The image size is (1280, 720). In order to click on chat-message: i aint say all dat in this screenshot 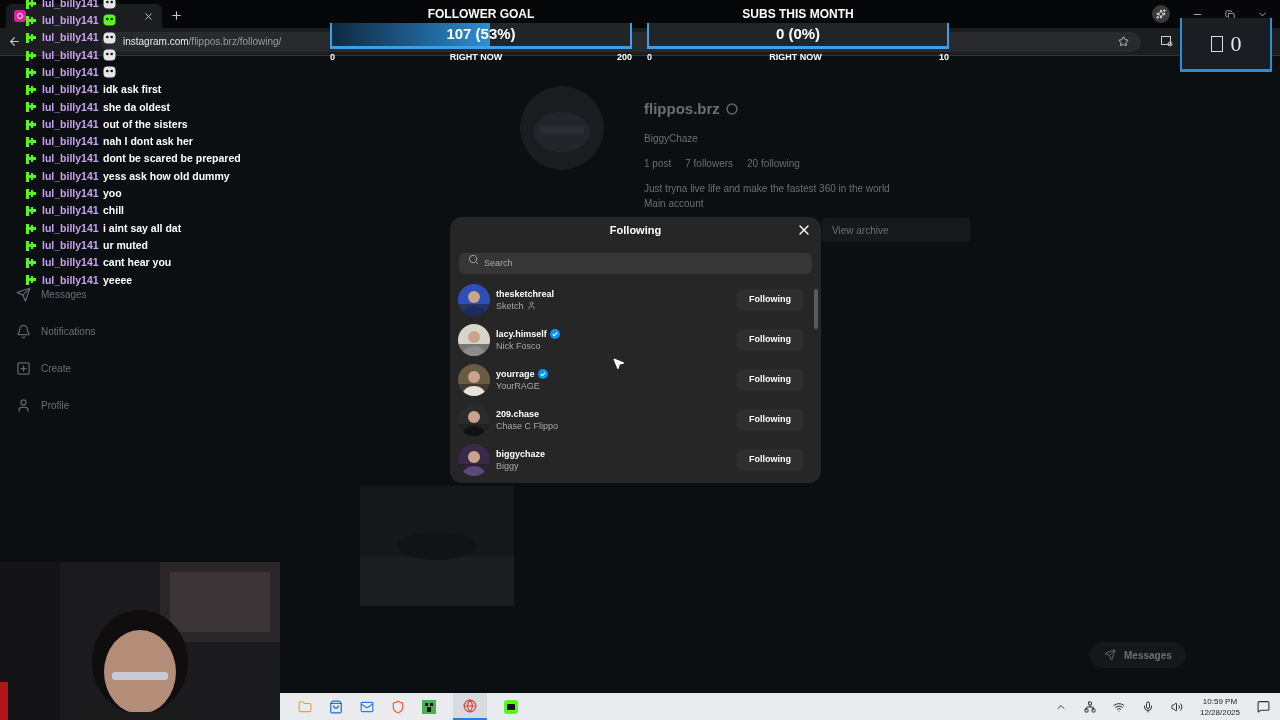, I will do `click(142, 228)`.